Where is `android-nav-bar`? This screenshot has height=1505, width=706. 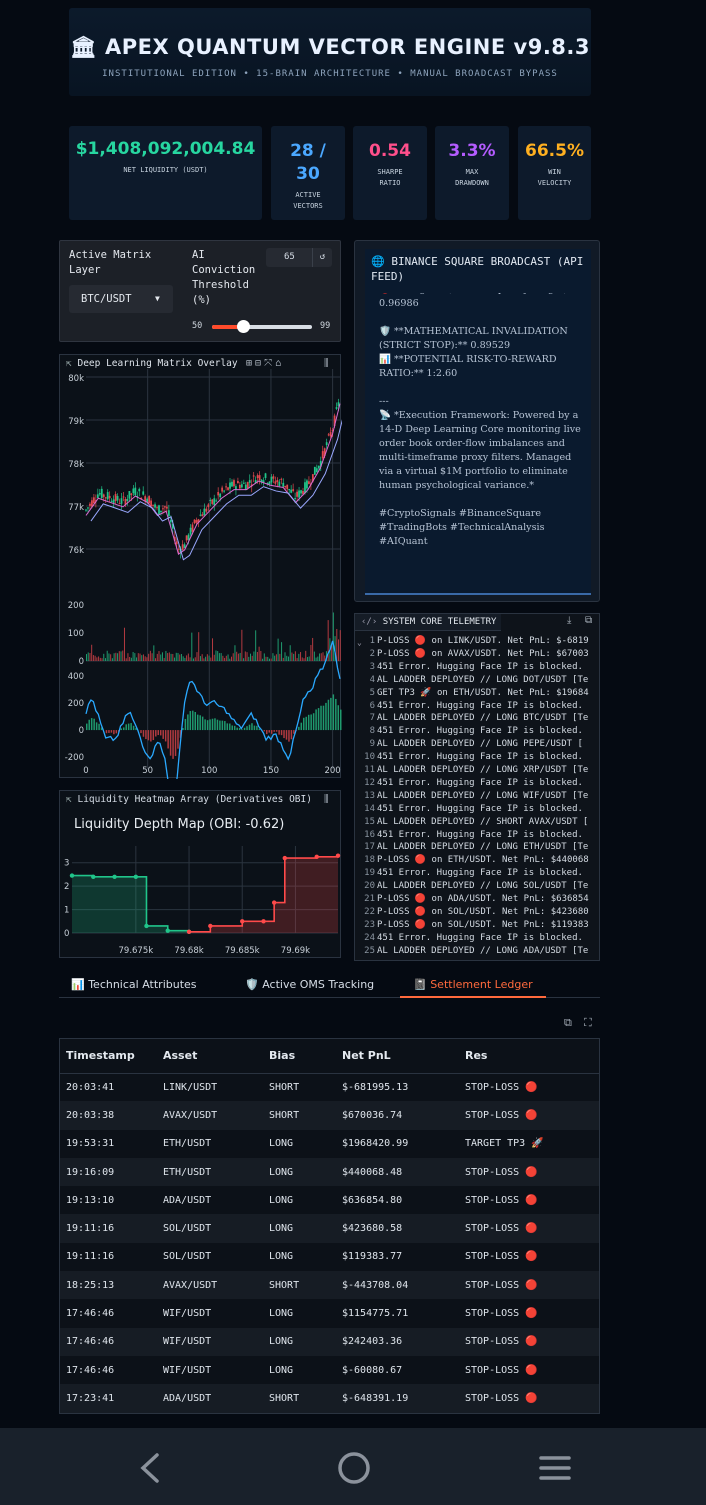 android-nav-bar is located at coordinates (353, 1466).